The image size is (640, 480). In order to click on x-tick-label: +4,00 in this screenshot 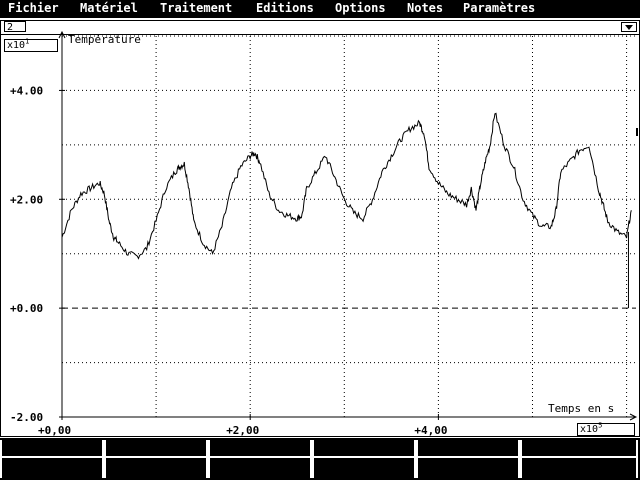, I will do `click(430, 430)`.